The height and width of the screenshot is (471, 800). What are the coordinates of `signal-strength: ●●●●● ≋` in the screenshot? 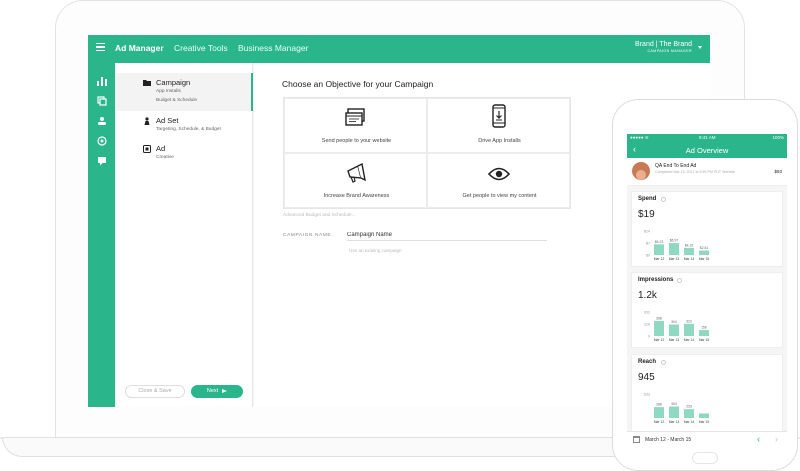 It's located at (639, 137).